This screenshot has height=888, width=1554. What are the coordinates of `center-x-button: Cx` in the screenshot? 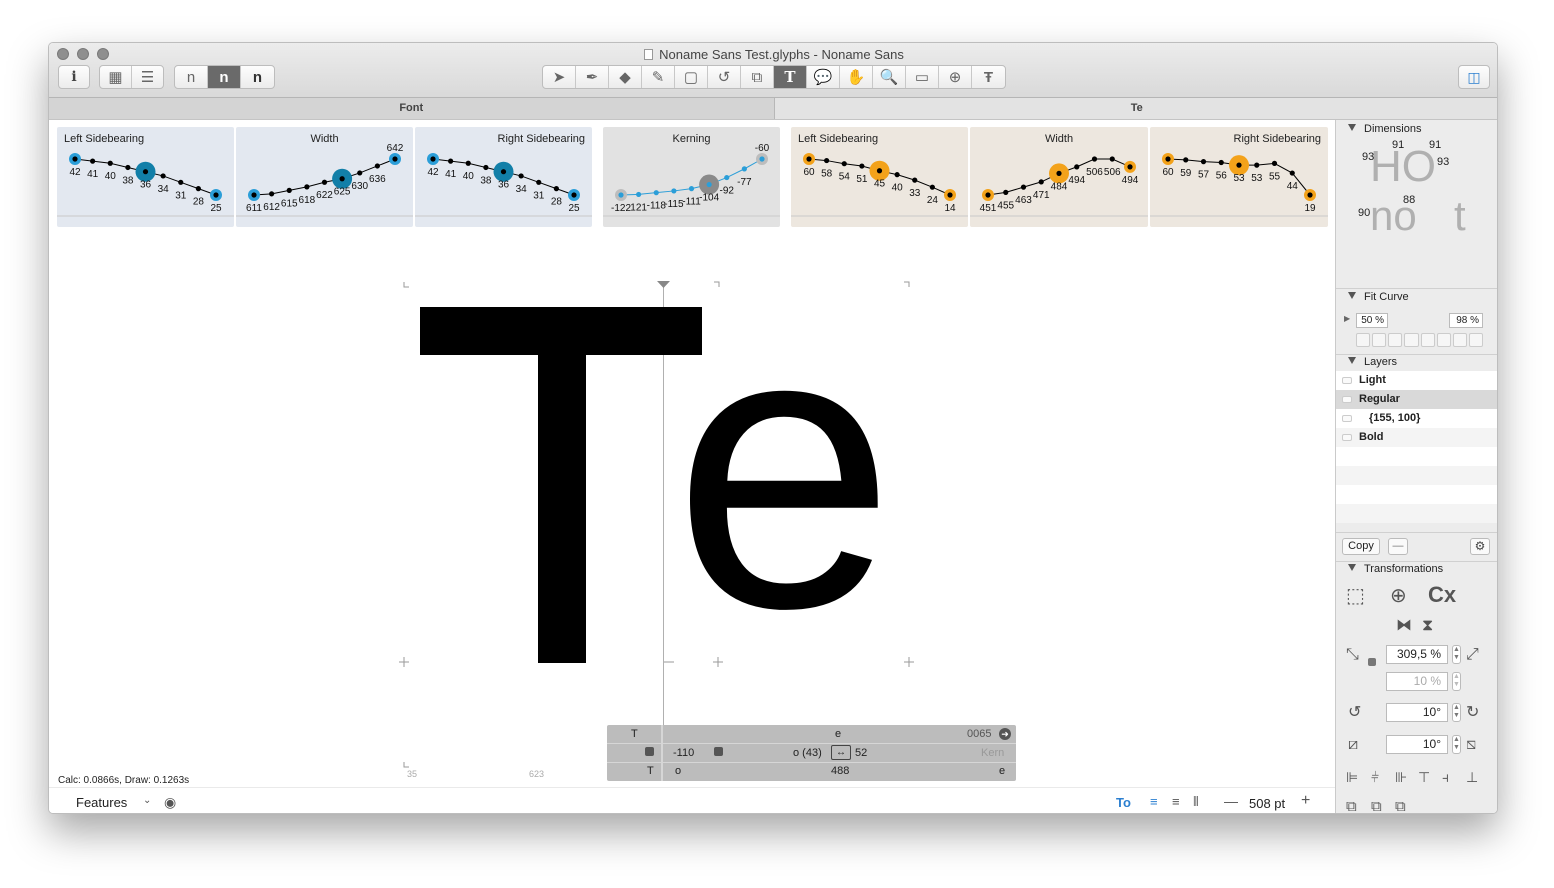 It's located at (1442, 595).